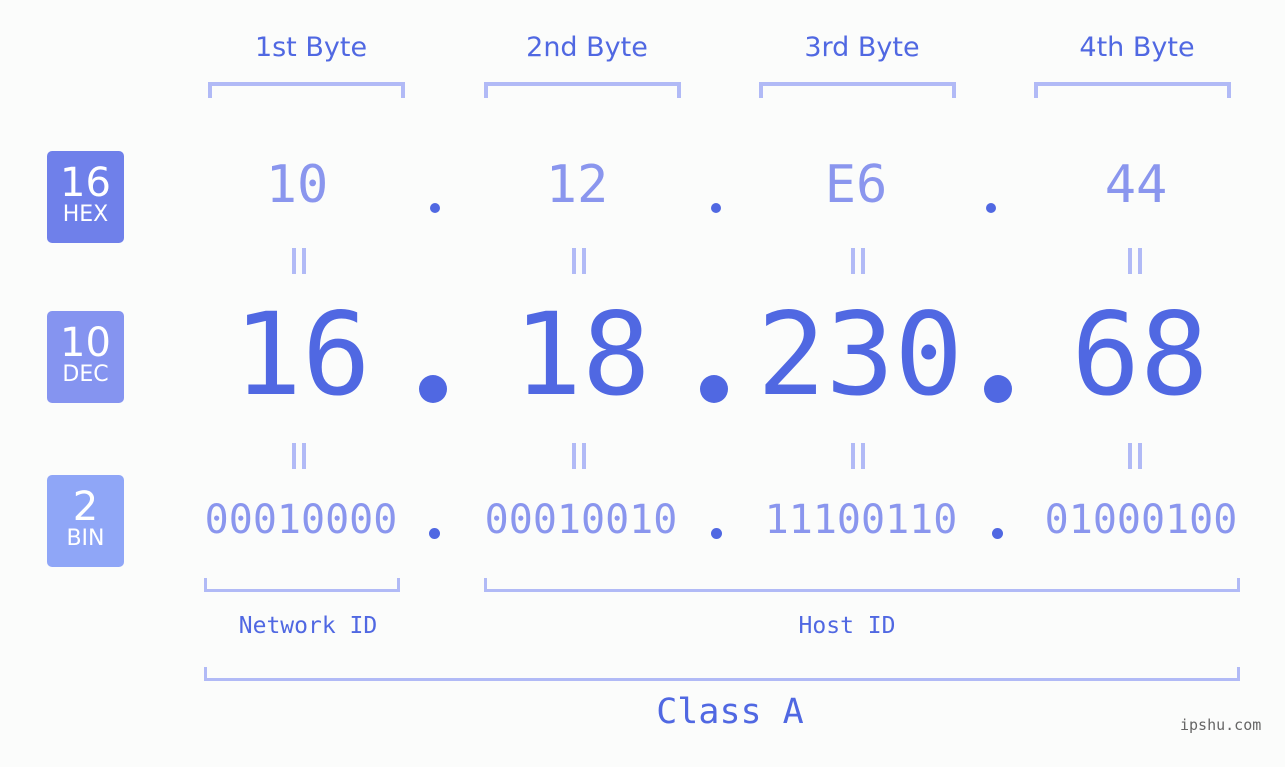 This screenshot has height=767, width=1285. What do you see at coordinates (861, 520) in the screenshot?
I see `bin-byte-3: 11100110` at bounding box center [861, 520].